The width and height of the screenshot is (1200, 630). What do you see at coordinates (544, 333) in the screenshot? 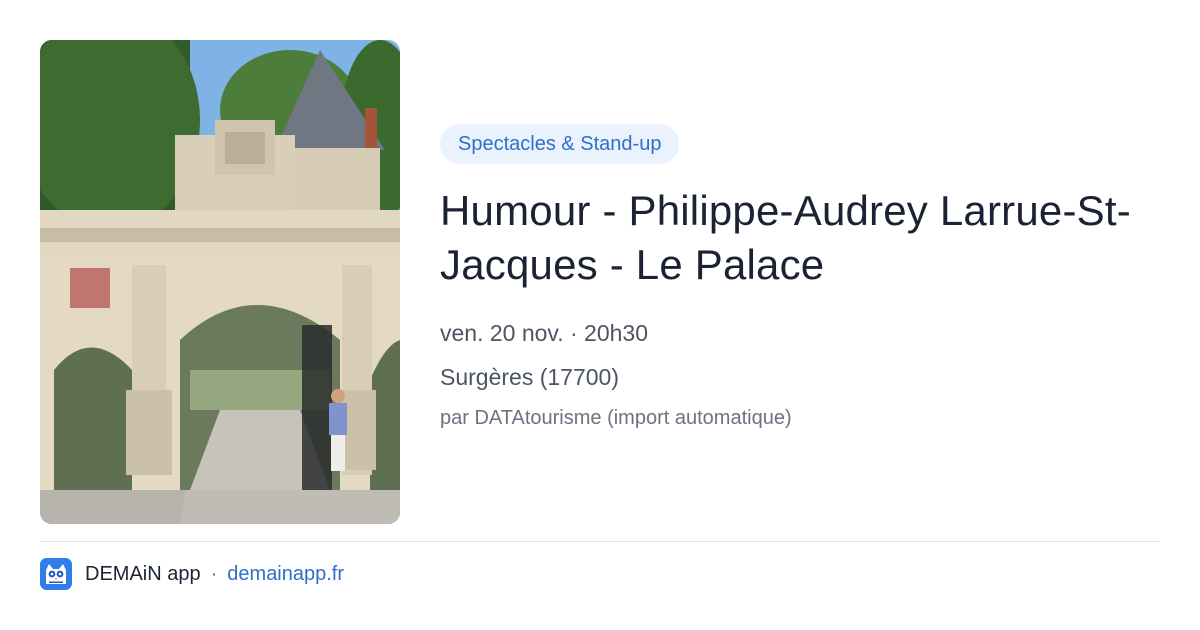
I see `event-datetime: ven. 20 nov. · 20h30` at bounding box center [544, 333].